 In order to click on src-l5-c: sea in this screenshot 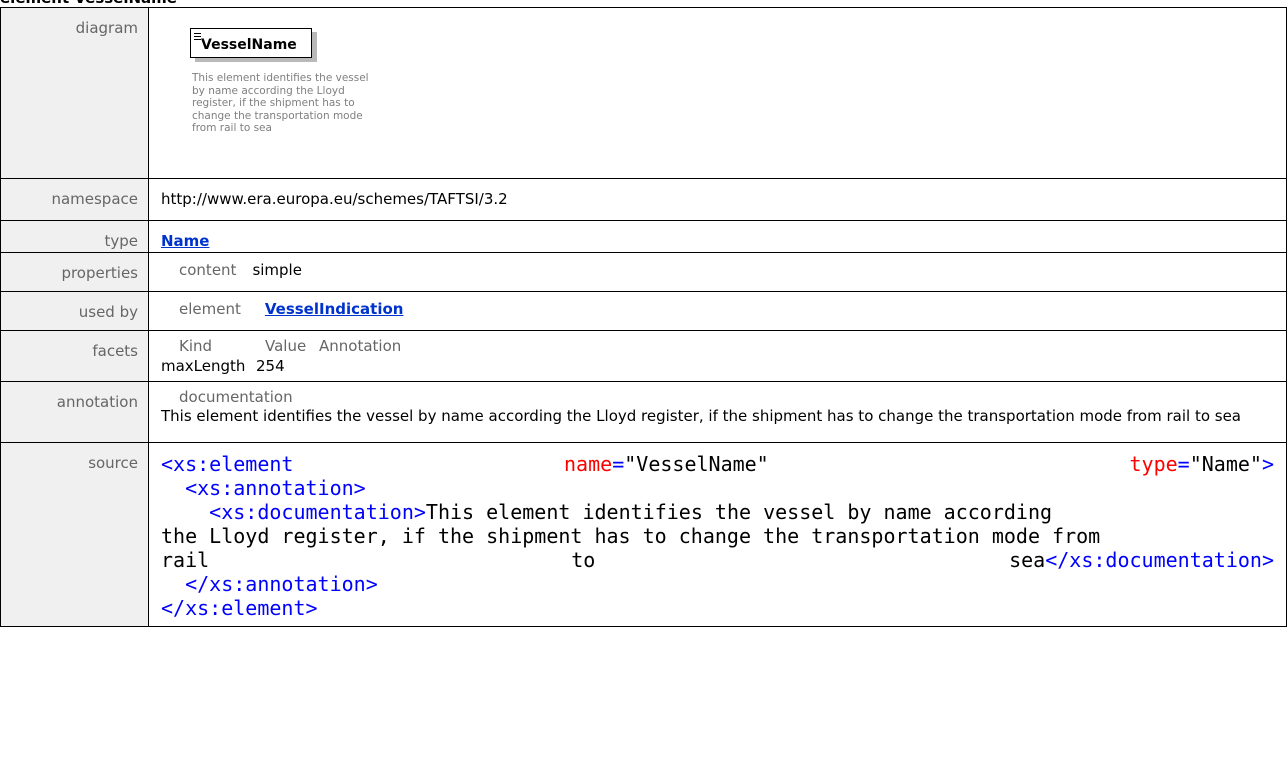, I will do `click(1027, 560)`.